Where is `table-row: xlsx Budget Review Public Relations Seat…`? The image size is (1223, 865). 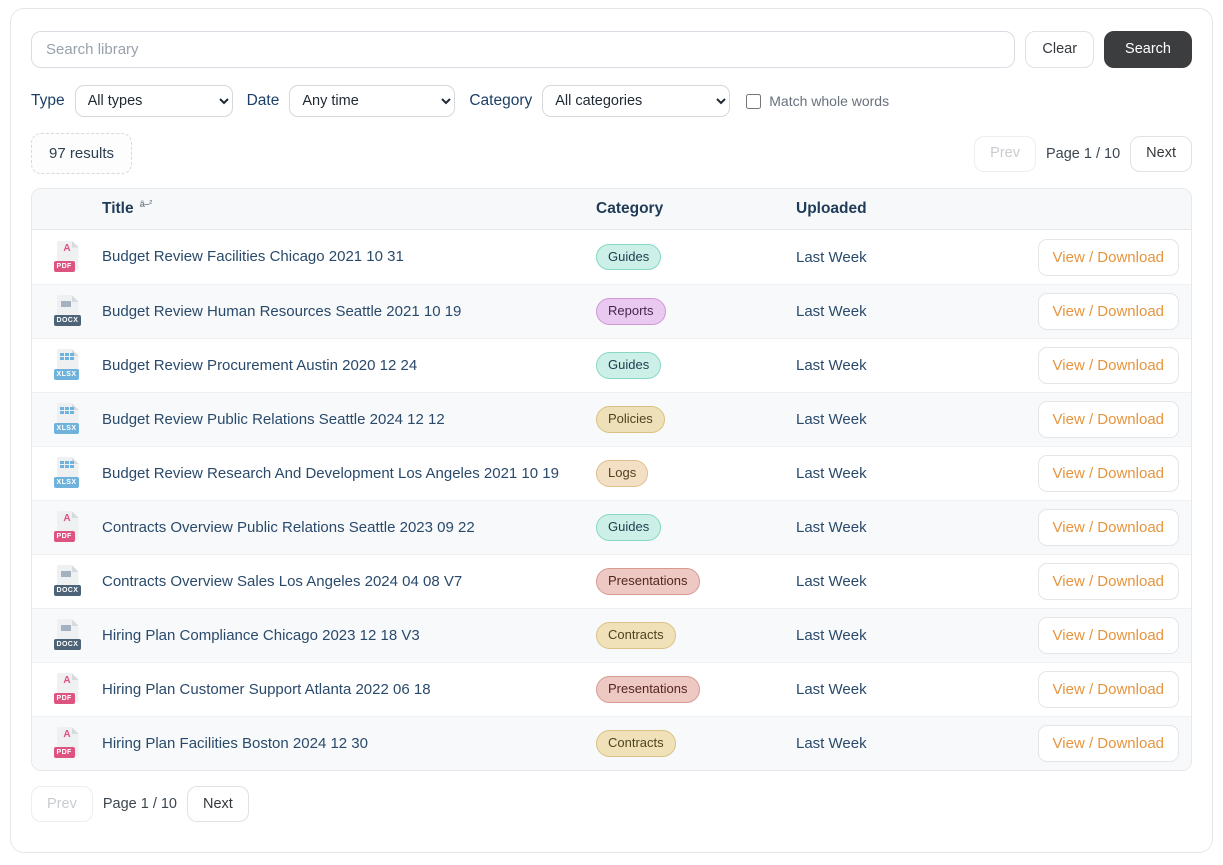 table-row: xlsx Budget Review Public Relations Seat… is located at coordinates (611, 419).